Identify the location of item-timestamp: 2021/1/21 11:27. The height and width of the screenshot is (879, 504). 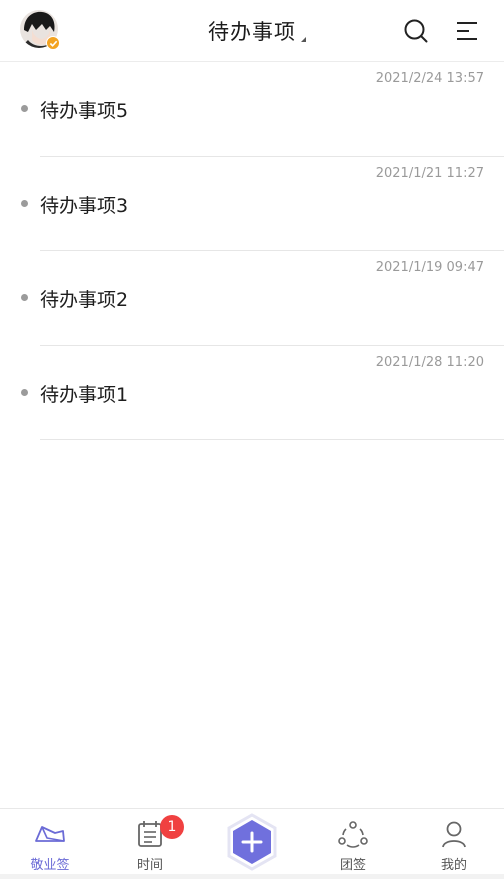
(429, 173).